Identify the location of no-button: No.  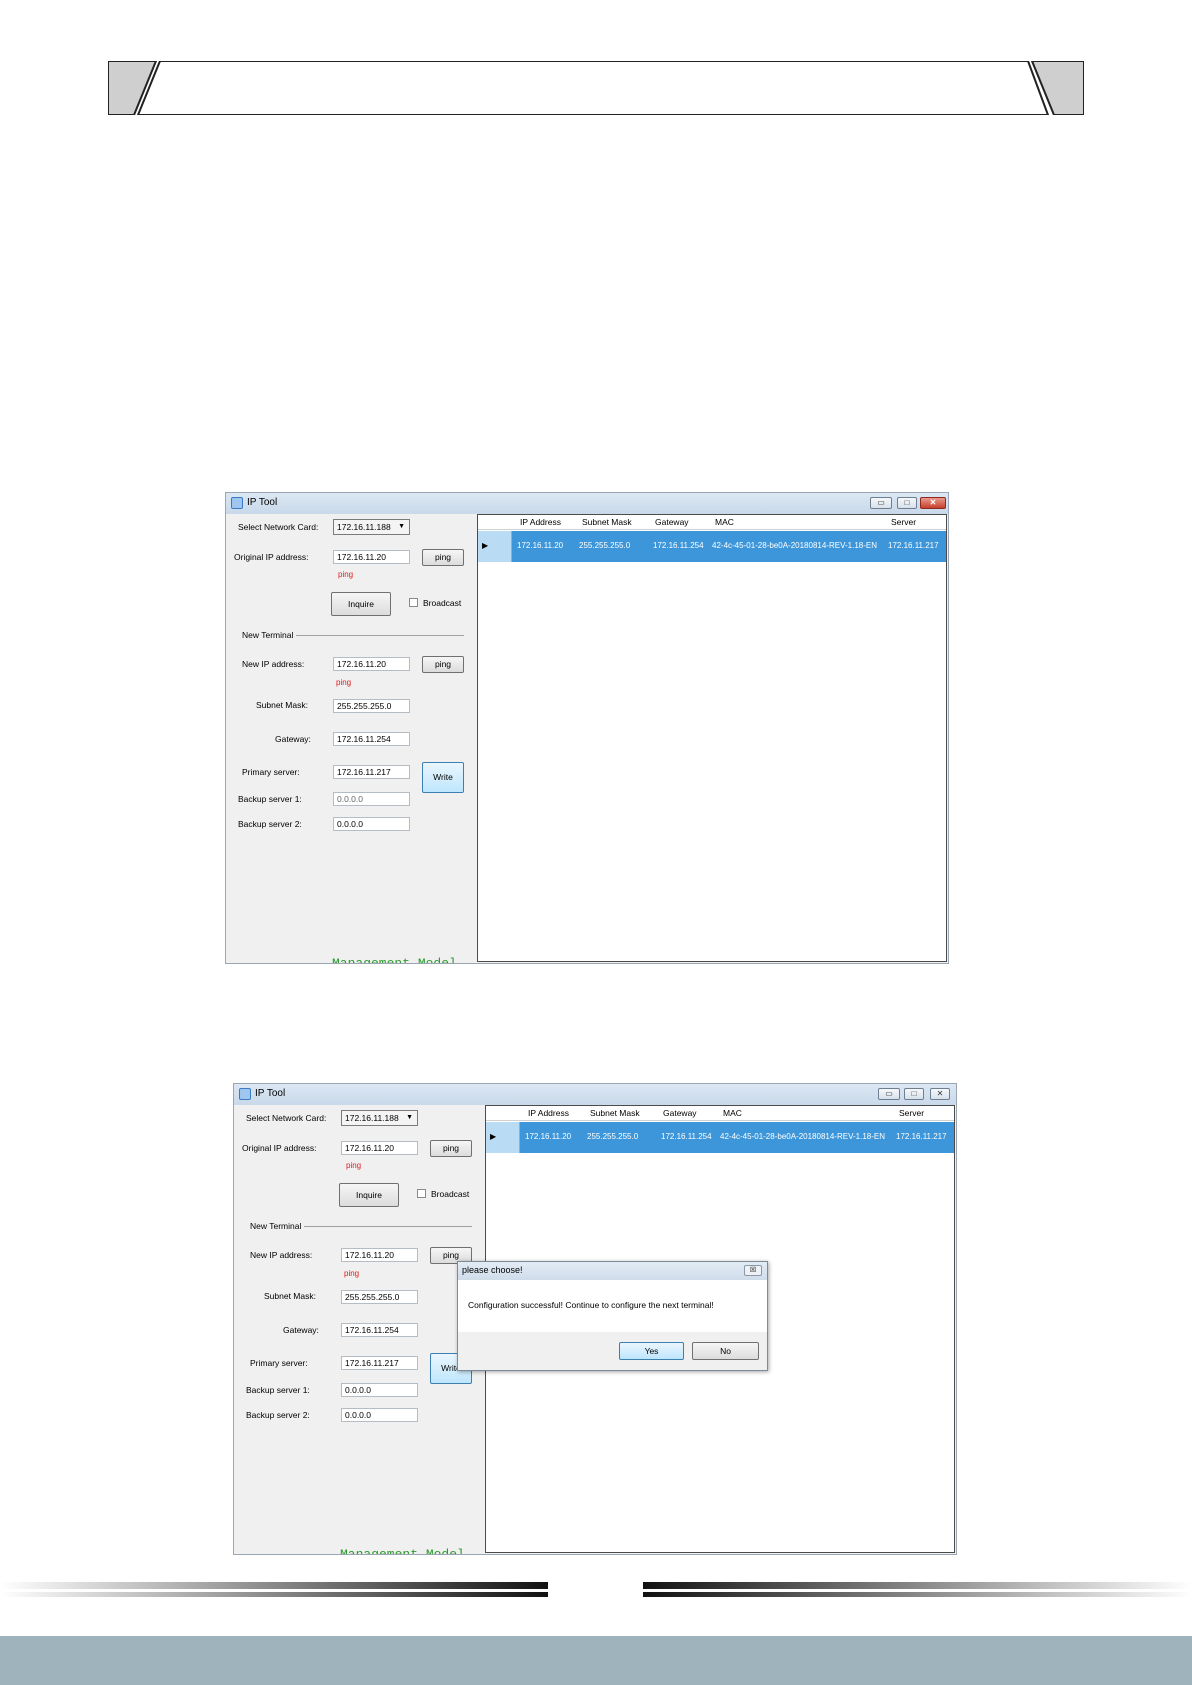
(725, 1351).